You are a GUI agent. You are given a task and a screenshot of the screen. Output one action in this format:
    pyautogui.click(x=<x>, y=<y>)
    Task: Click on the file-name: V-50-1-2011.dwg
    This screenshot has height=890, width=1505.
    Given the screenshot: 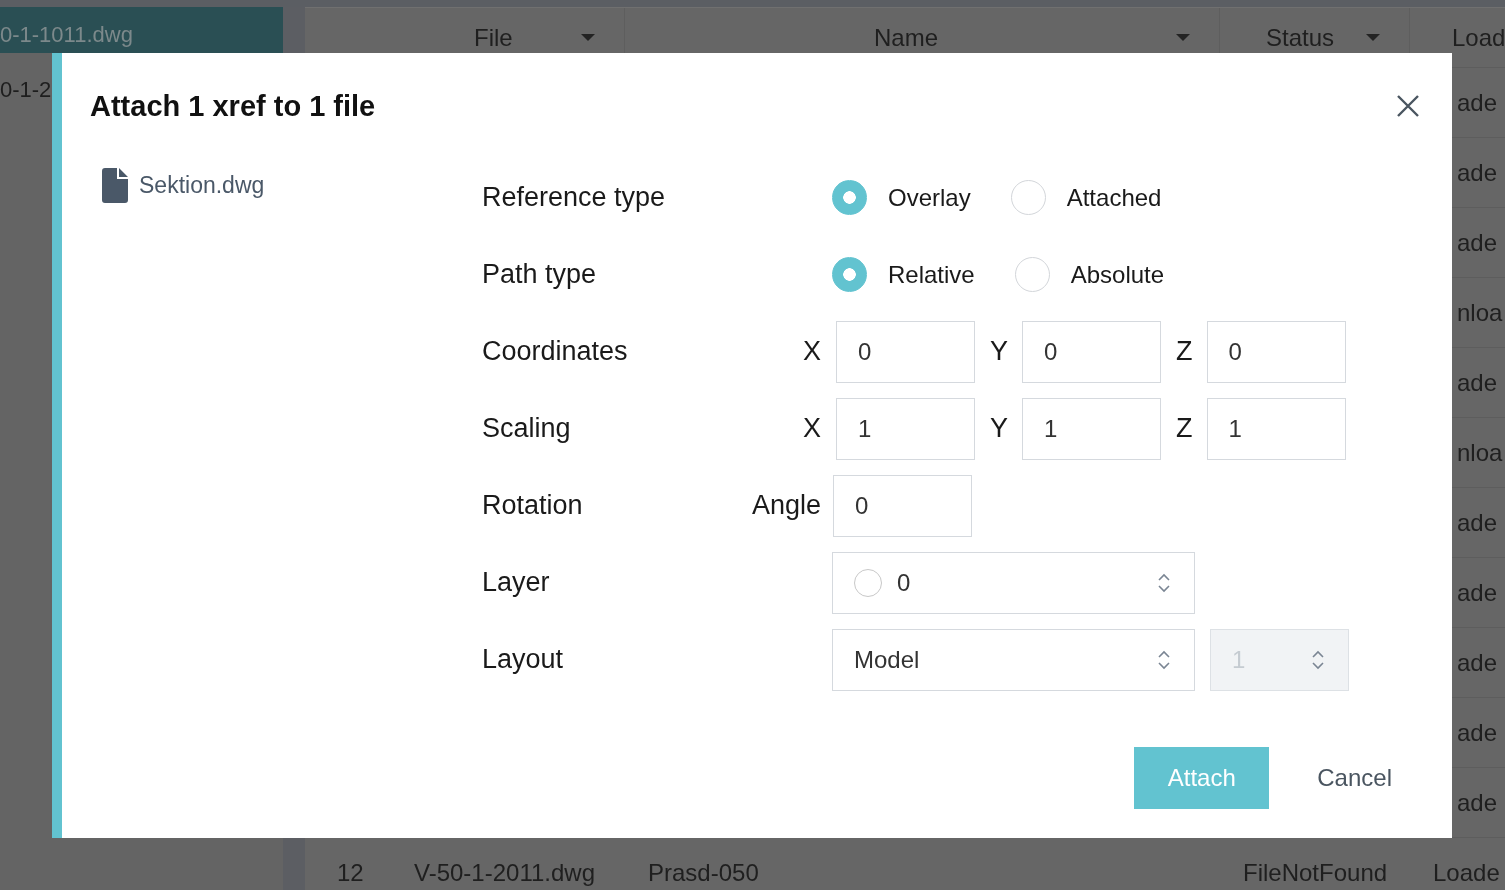 What is the action you would take?
    pyautogui.click(x=504, y=872)
    